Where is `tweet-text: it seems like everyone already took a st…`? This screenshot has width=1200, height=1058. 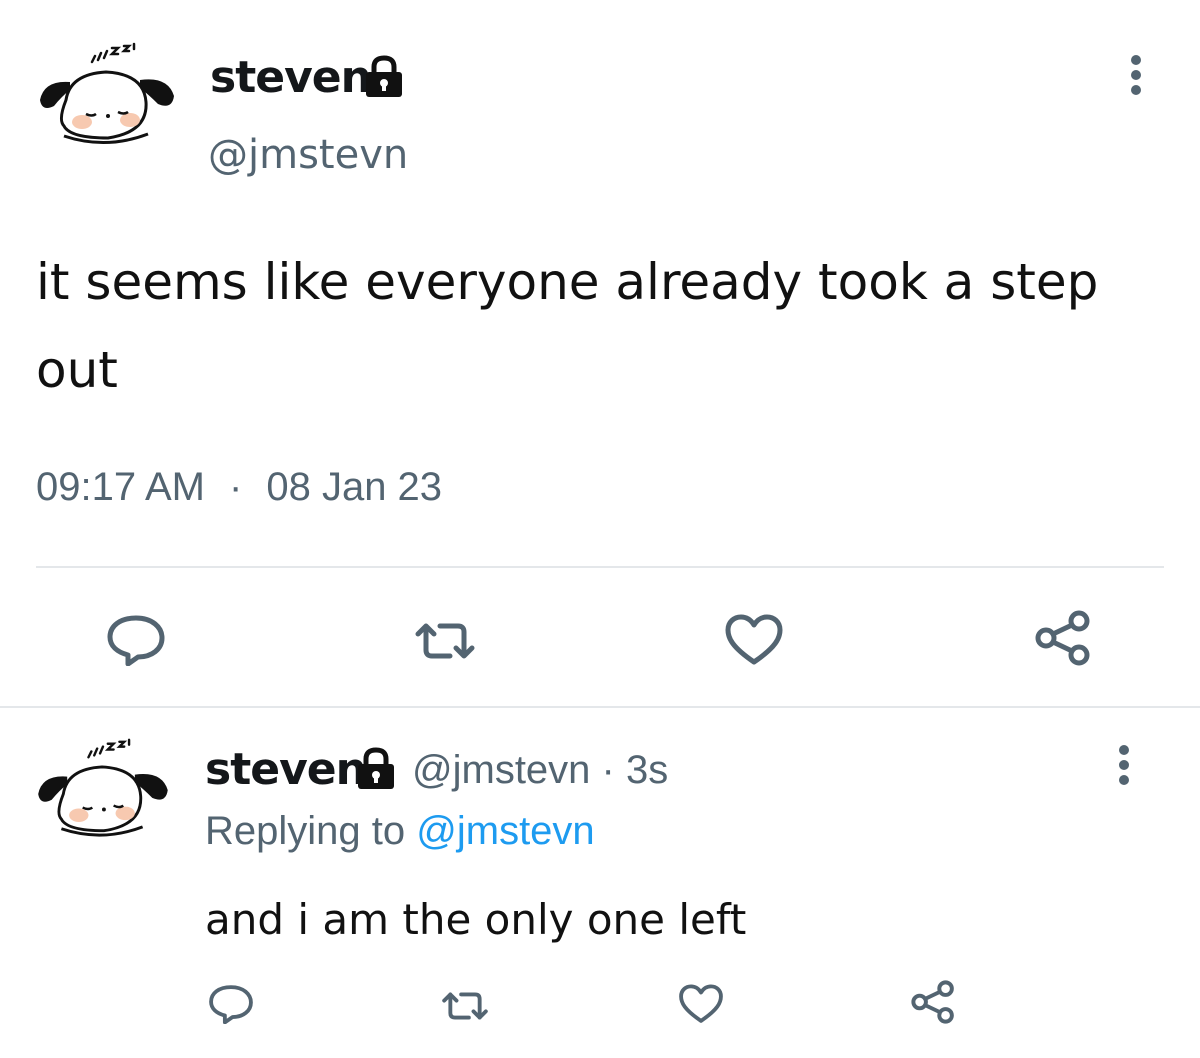
tweet-text: it seems like everyone already took a st… is located at coordinates (567, 326).